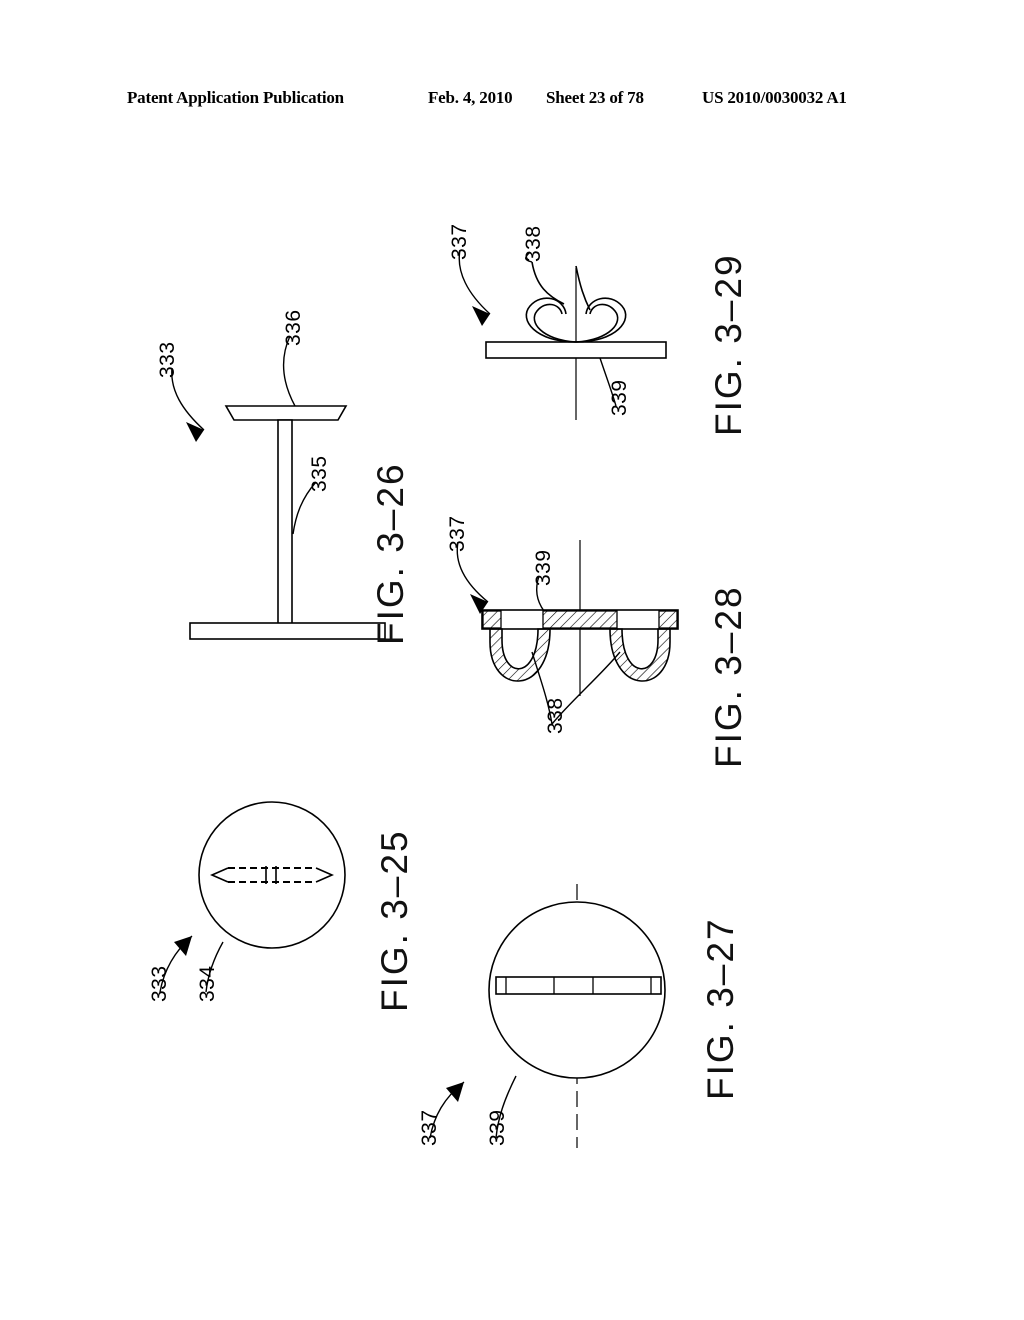  I want to click on disc-outline, so click(272, 875).